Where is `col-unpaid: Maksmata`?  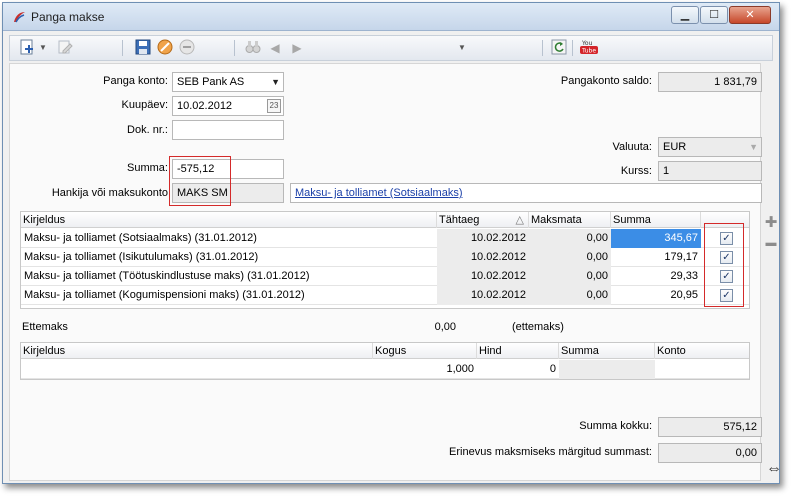
col-unpaid: Maksmata is located at coordinates (570, 220).